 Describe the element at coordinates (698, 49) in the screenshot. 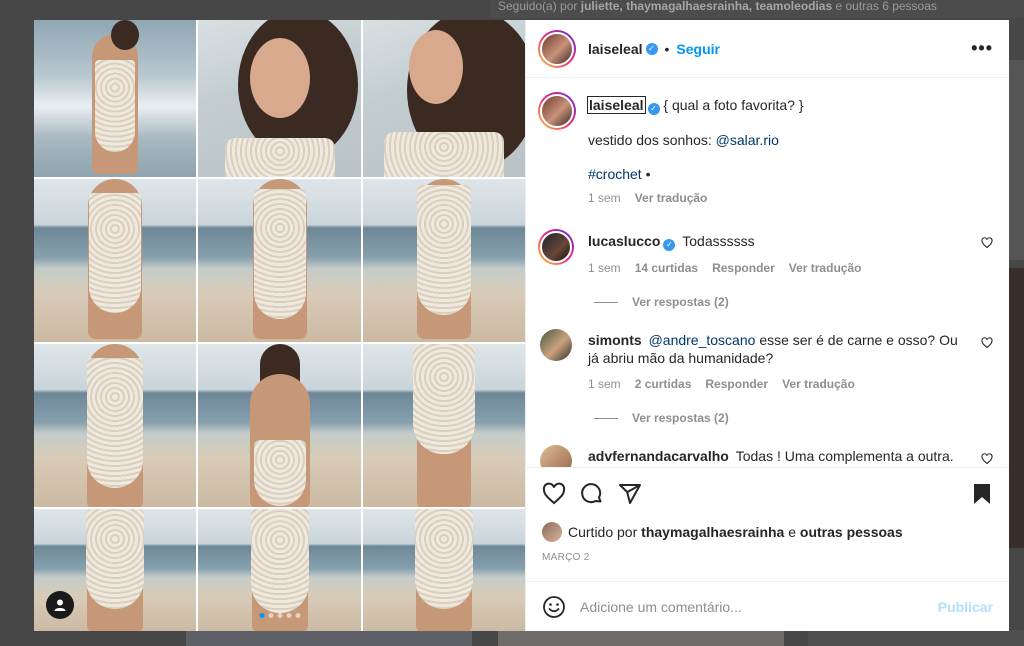

I see `follow-button: Seguir` at that location.